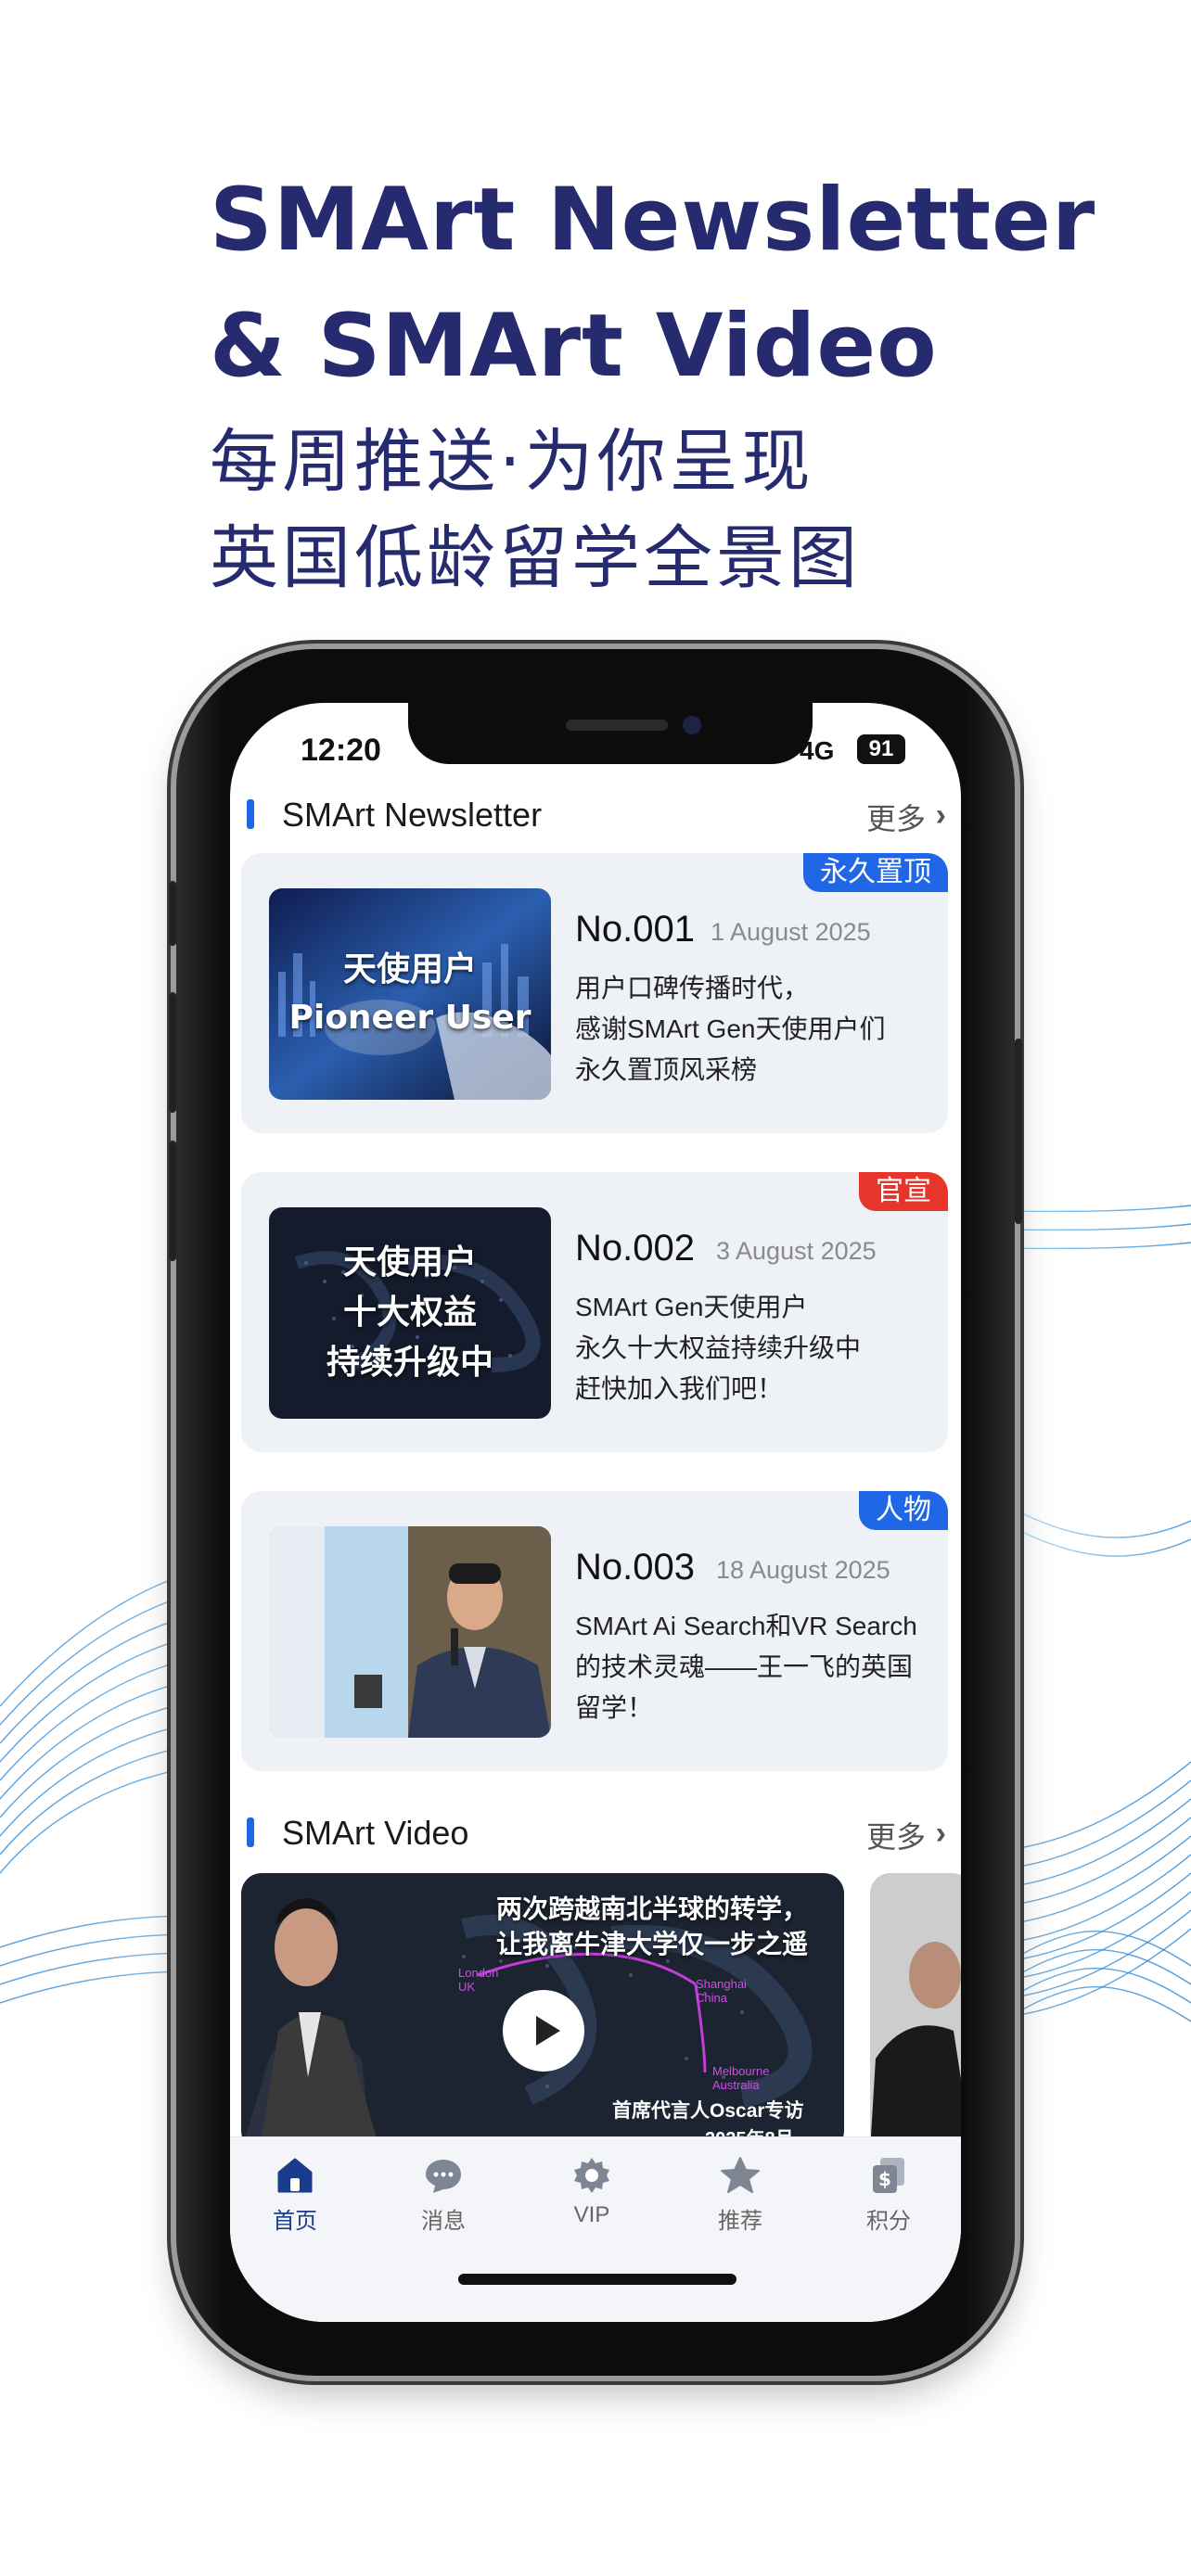 The height and width of the screenshot is (2576, 1191). Describe the element at coordinates (610, 733) in the screenshot. I see `notch` at that location.